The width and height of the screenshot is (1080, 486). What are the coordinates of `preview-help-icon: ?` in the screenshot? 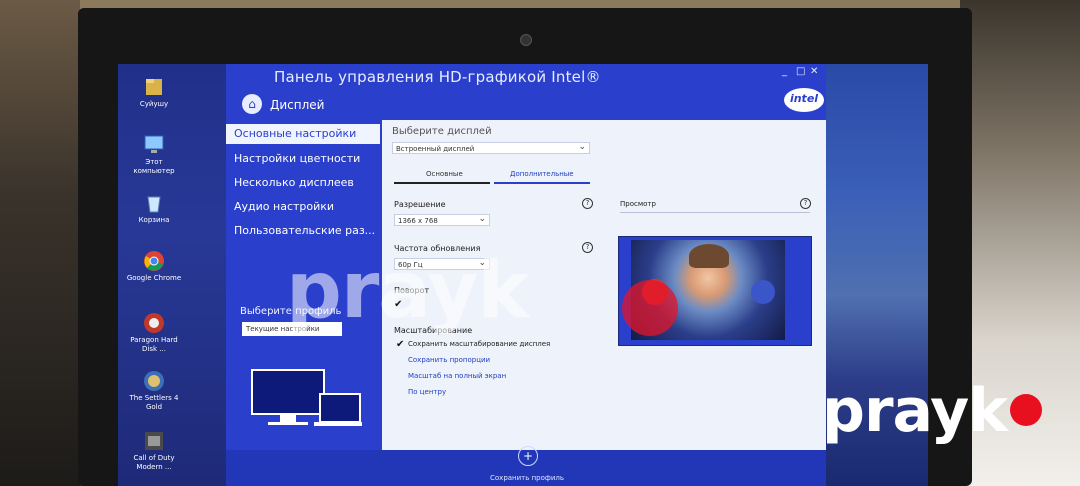 It's located at (805, 203).